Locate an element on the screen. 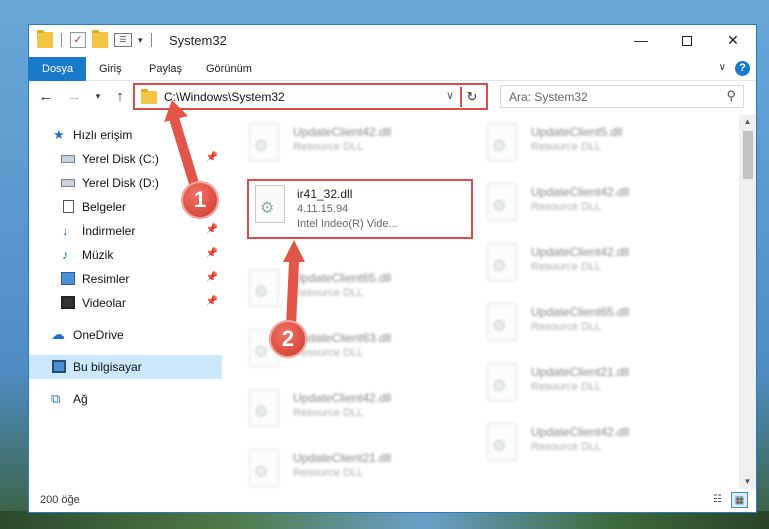 This screenshot has width=769, height=529. sidebar-item-quick-access: ★ Hızlı erişim is located at coordinates (125, 135).